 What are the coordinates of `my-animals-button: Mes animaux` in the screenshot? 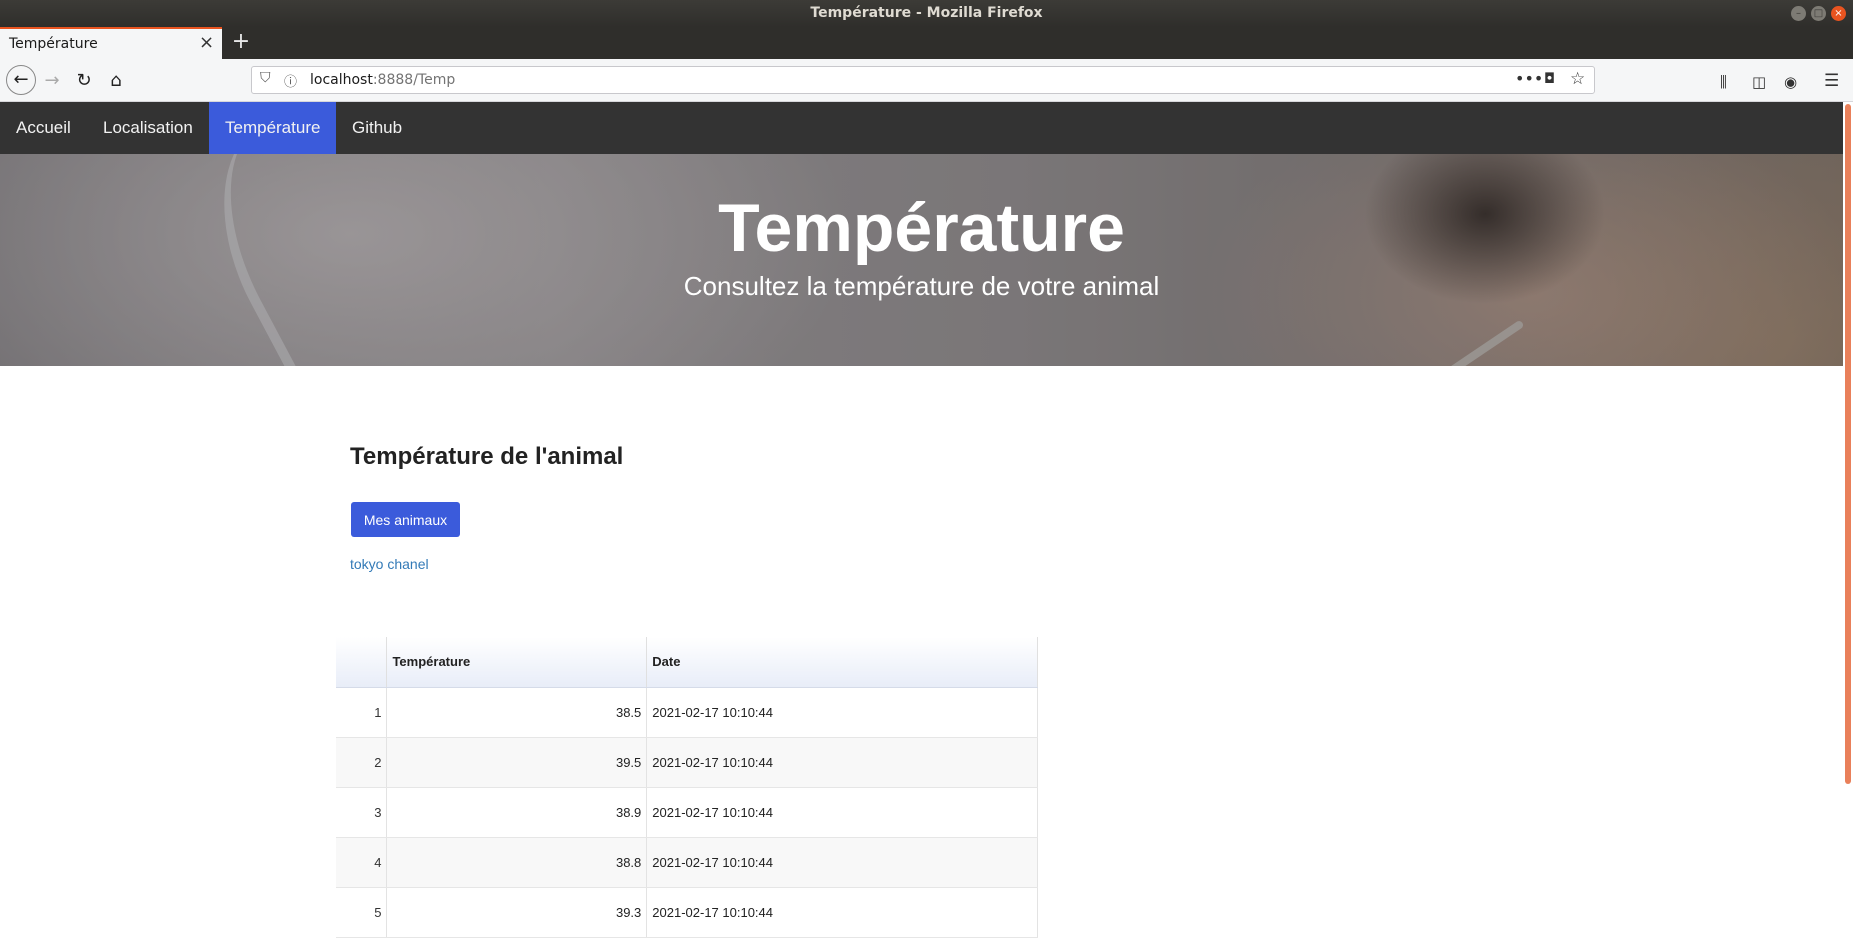 It's located at (405, 519).